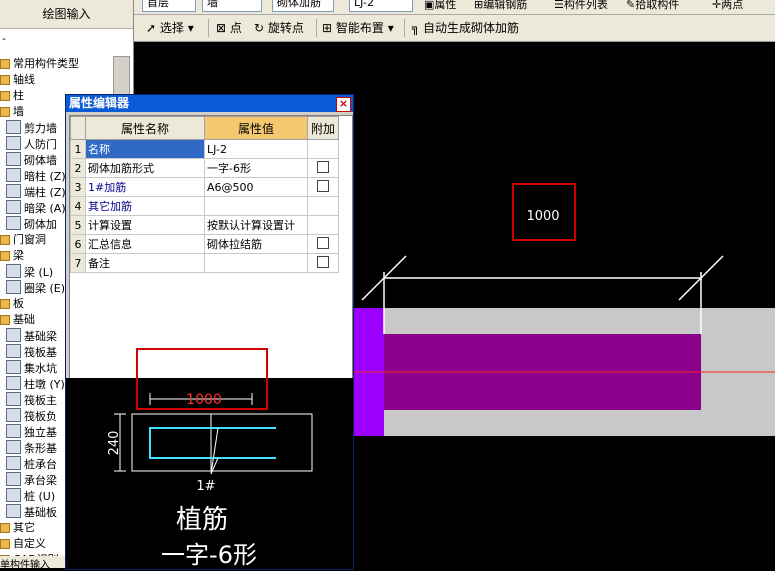 This screenshot has width=775, height=571. I want to click on top-toolbar: 首层 墙 砌体加筋 LJ-2 ▣属性 ⊞编辑钢筋 ☰构件列表 ✎拾取构件 ✛两点, so click(454, 7).